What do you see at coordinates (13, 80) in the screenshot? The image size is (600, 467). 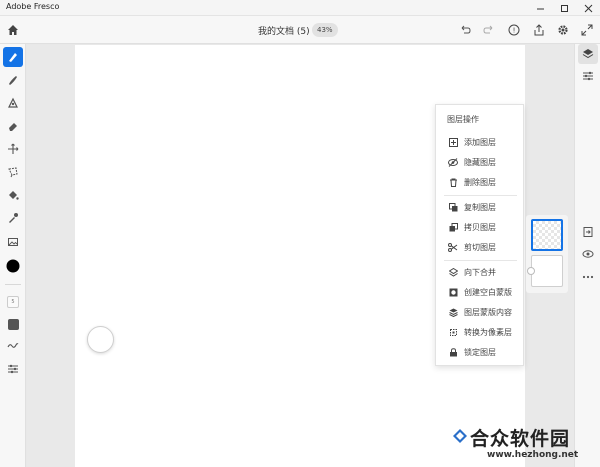 I see `live-brush-icon` at bounding box center [13, 80].